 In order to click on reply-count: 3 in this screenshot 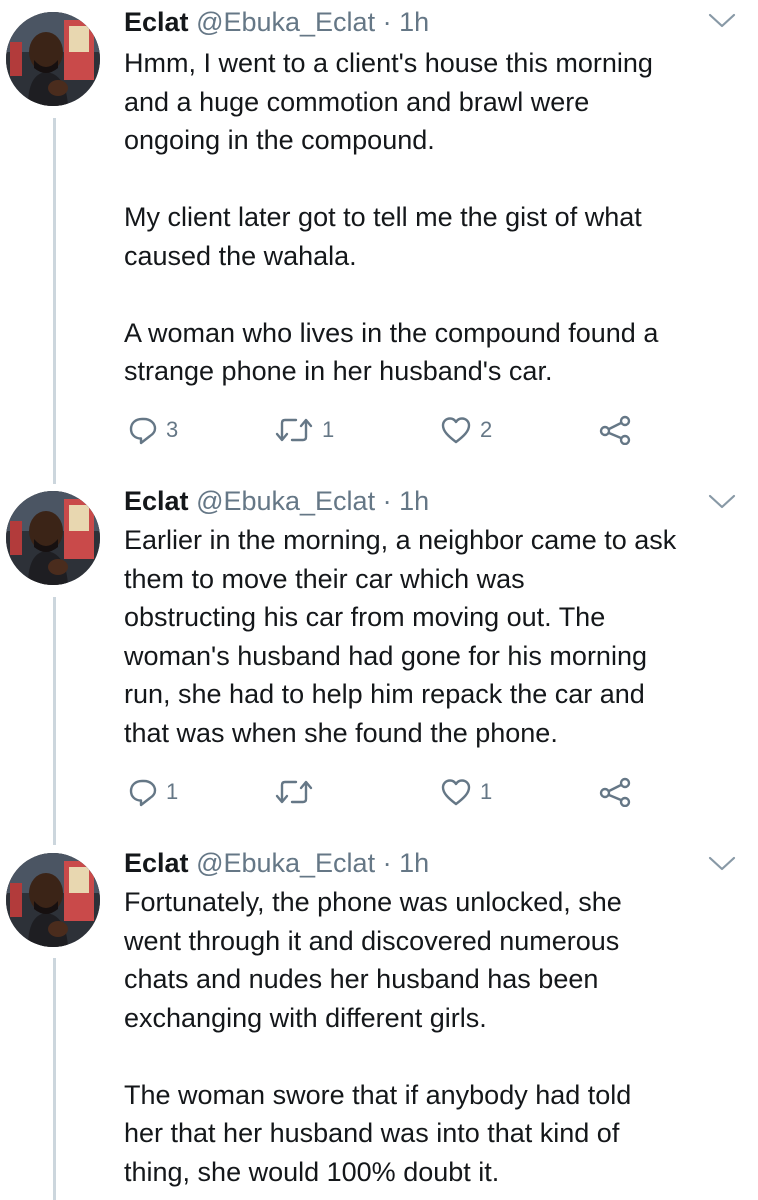, I will do `click(172, 429)`.